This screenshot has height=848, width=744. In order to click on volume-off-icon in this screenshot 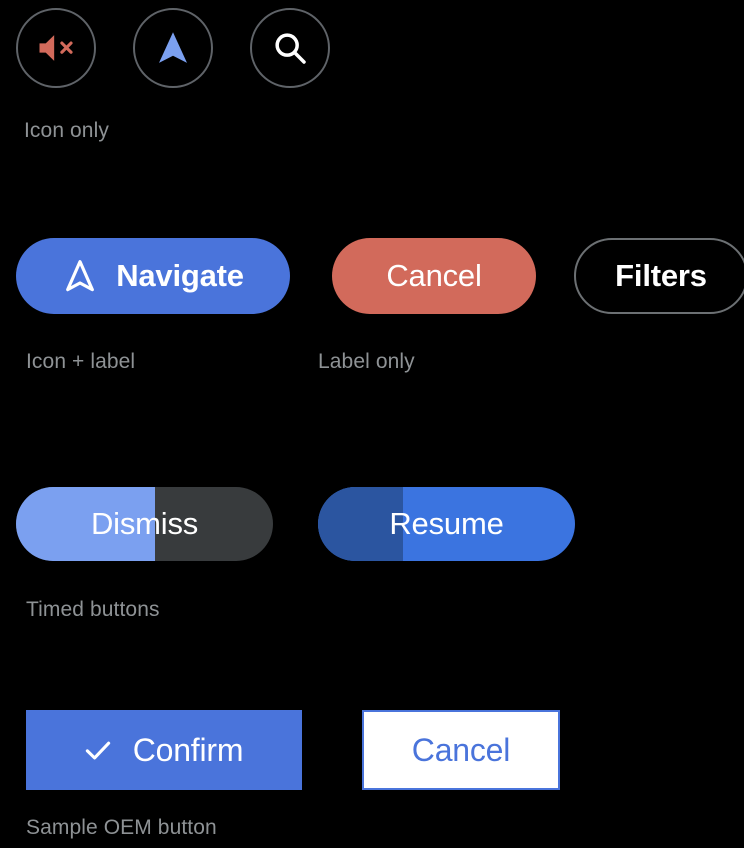, I will do `click(56, 48)`.